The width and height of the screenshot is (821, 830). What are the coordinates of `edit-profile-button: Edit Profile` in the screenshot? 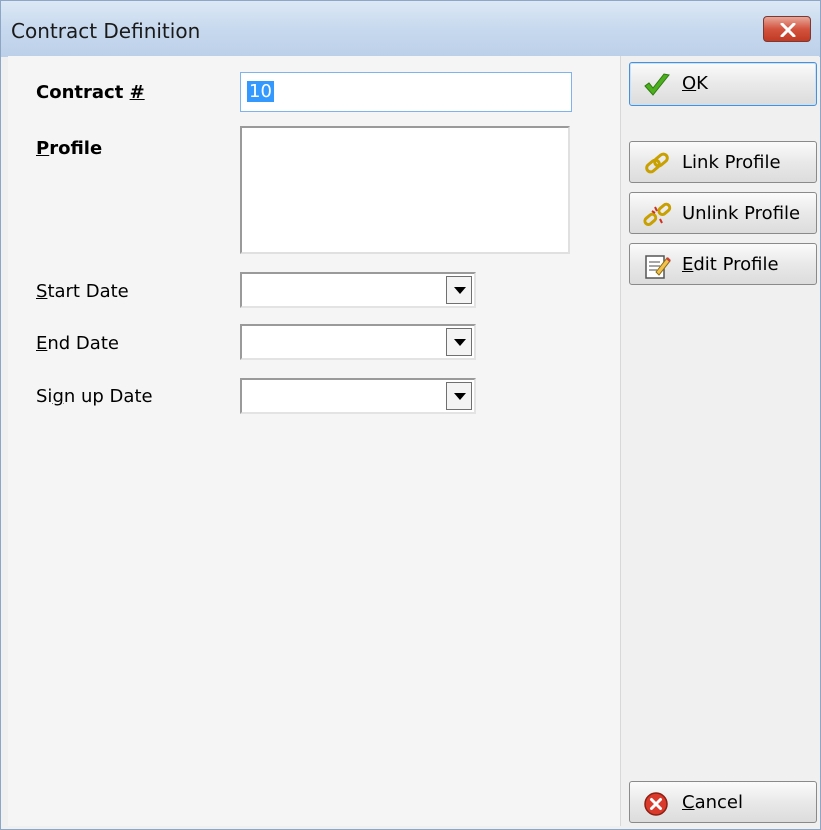 It's located at (723, 264).